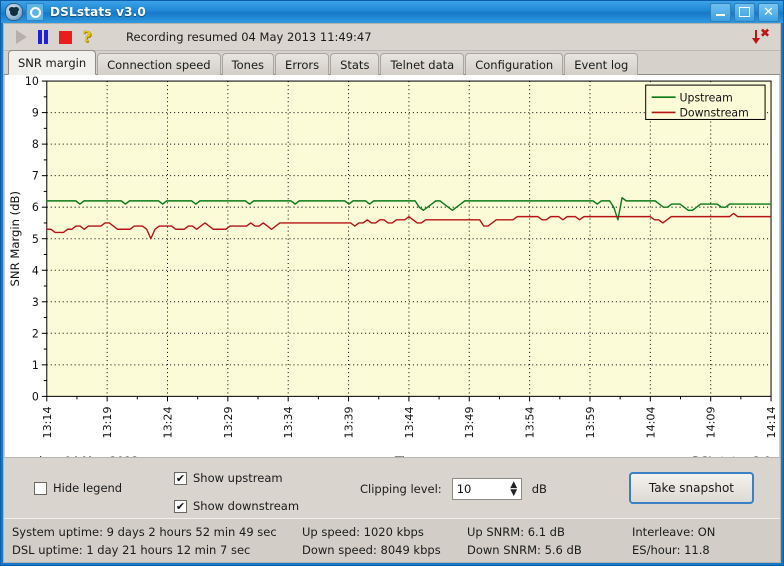 The height and width of the screenshot is (566, 784). I want to click on hide-legend-label: Hide legend, so click(88, 488).